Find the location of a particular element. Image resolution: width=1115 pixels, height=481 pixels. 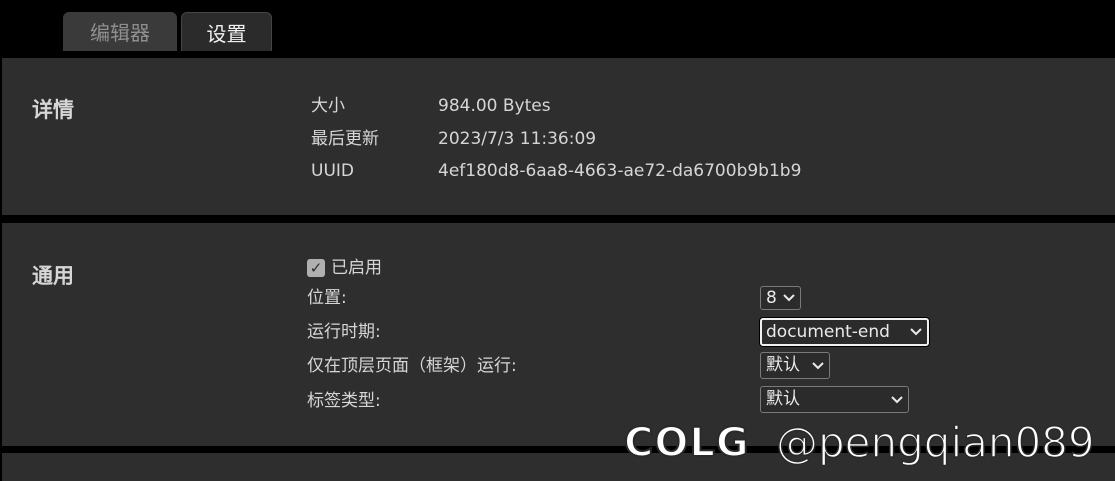

tab-type-select: 默认 is located at coordinates (834, 399).